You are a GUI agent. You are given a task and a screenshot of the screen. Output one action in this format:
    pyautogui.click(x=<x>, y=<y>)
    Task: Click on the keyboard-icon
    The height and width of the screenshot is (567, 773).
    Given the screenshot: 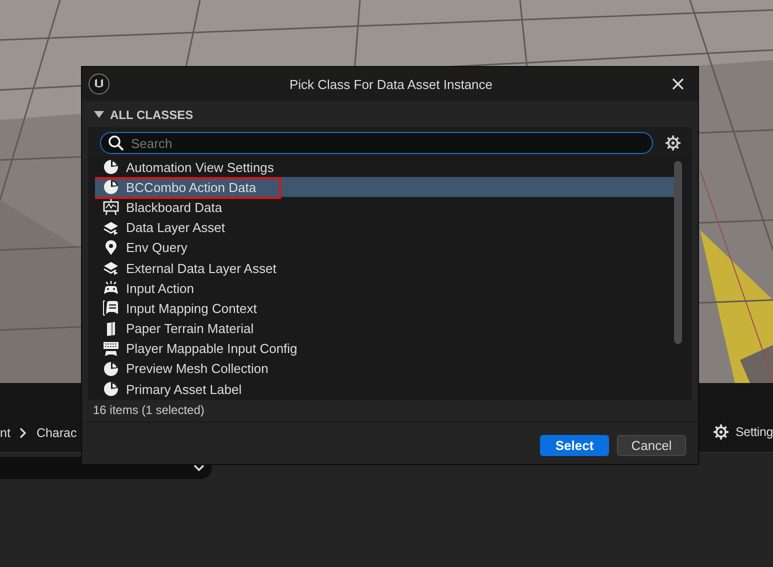 What is the action you would take?
    pyautogui.click(x=111, y=348)
    